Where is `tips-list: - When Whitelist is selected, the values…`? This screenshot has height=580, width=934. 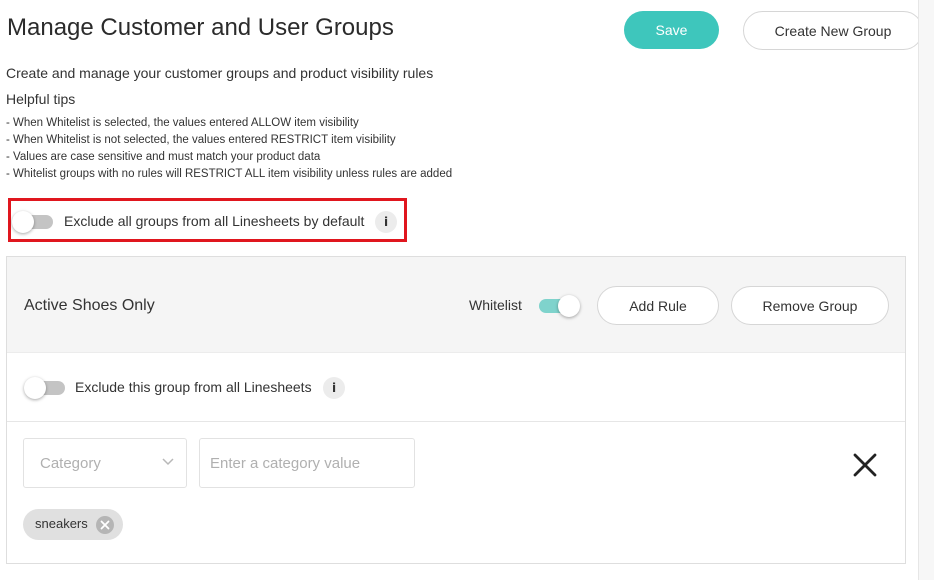 tips-list: - When Whitelist is selected, the values… is located at coordinates (229, 149).